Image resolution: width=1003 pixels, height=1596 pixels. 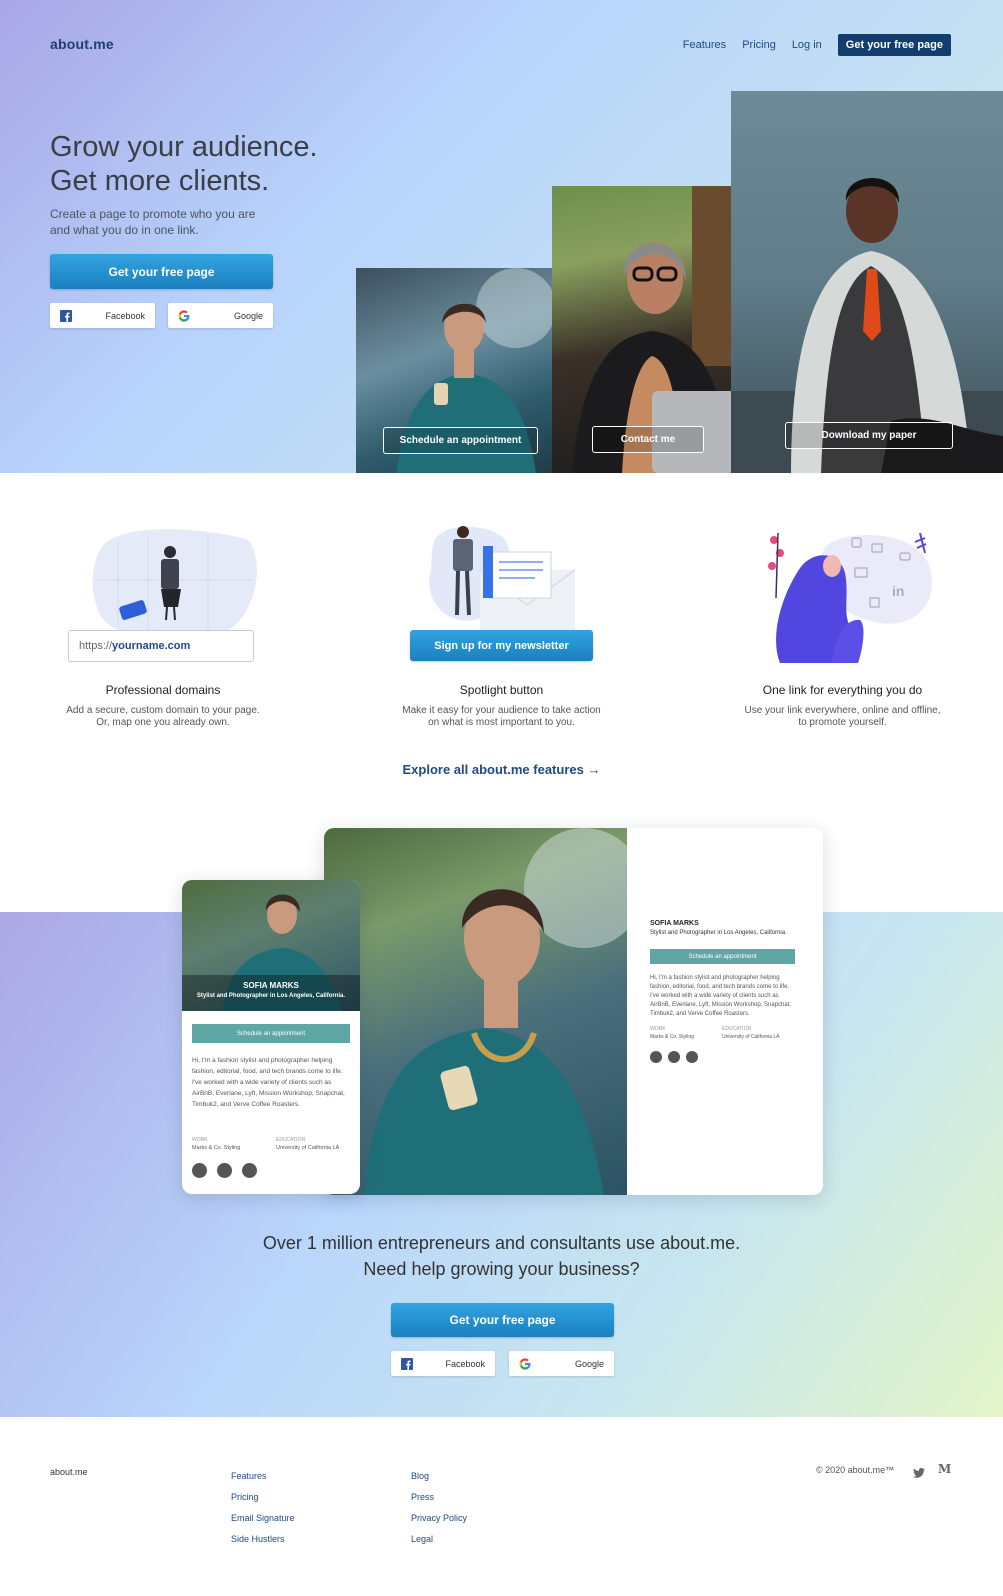 What do you see at coordinates (855, 1470) in the screenshot?
I see `copyright: © 2020 about.me™` at bounding box center [855, 1470].